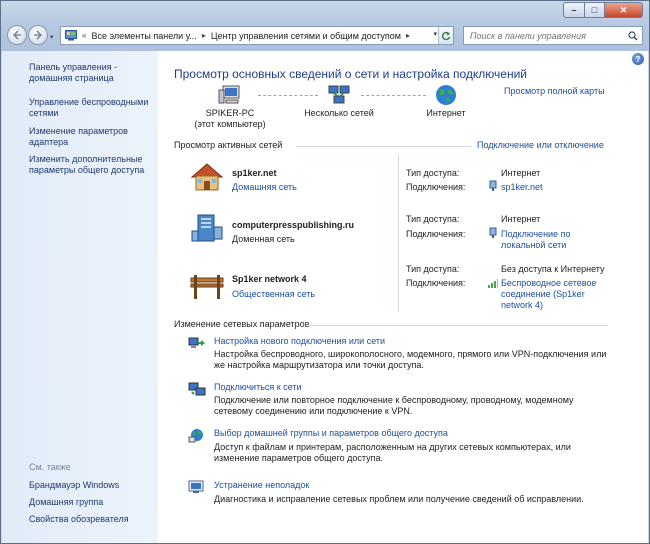 This screenshot has height=544, width=650. Describe the element at coordinates (254, 173) in the screenshot. I see `network-name: sp1ker.net` at that location.